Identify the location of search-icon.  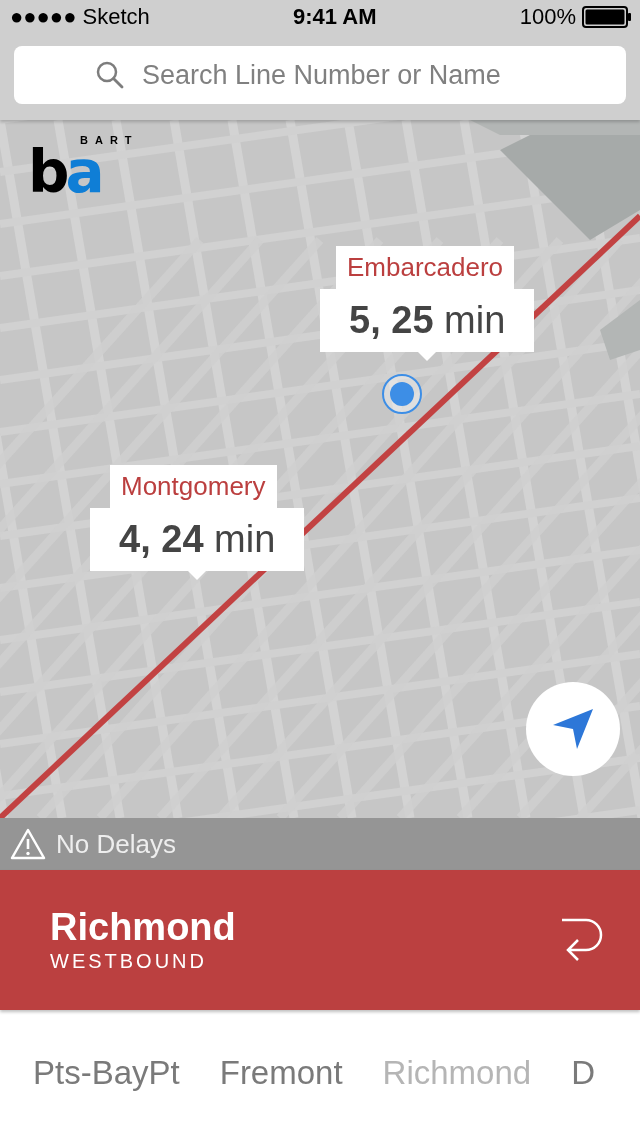
(110, 75).